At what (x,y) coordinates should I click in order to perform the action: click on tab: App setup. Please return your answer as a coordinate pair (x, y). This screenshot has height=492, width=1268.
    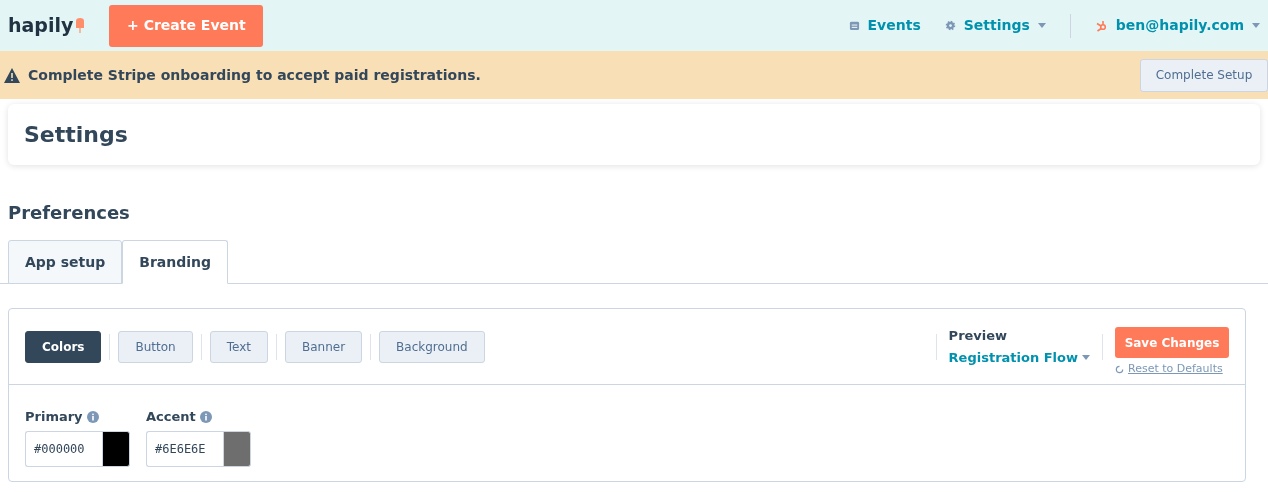
    Looking at the image, I should click on (65, 262).